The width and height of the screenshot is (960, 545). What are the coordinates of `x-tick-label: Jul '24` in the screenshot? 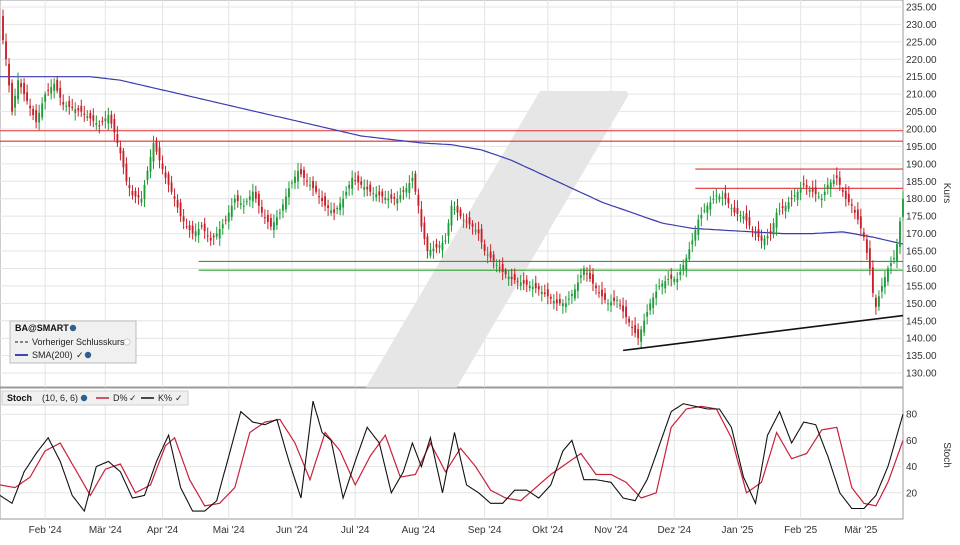 It's located at (355, 530).